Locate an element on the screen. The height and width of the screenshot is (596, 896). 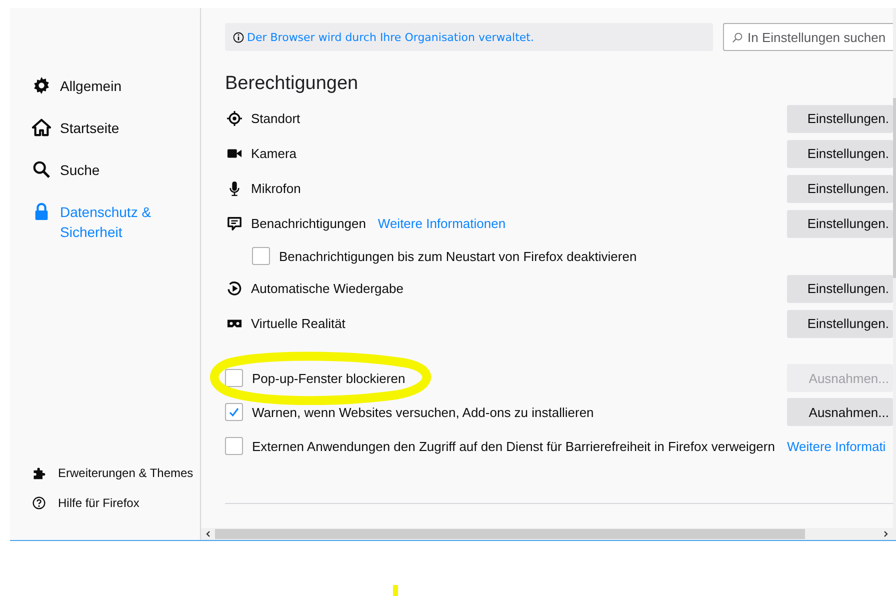
checkbox-label: Warnen, wenn Websites versuchen, Add-ons zu installieren is located at coordinates (423, 412).